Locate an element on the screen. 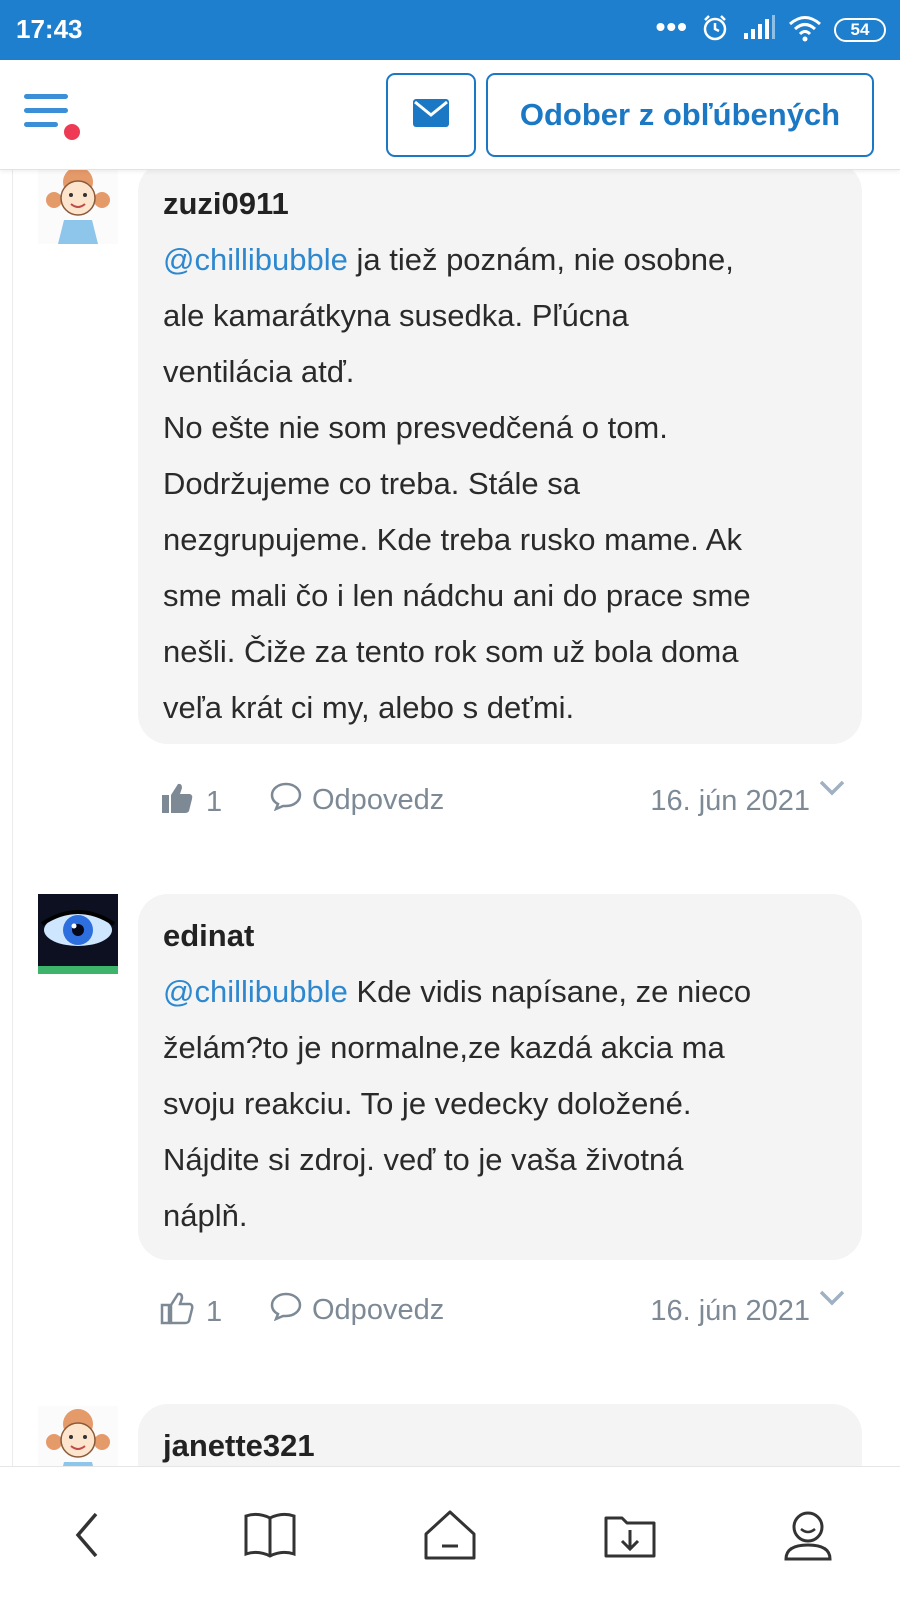  home-icon is located at coordinates (450, 1535).